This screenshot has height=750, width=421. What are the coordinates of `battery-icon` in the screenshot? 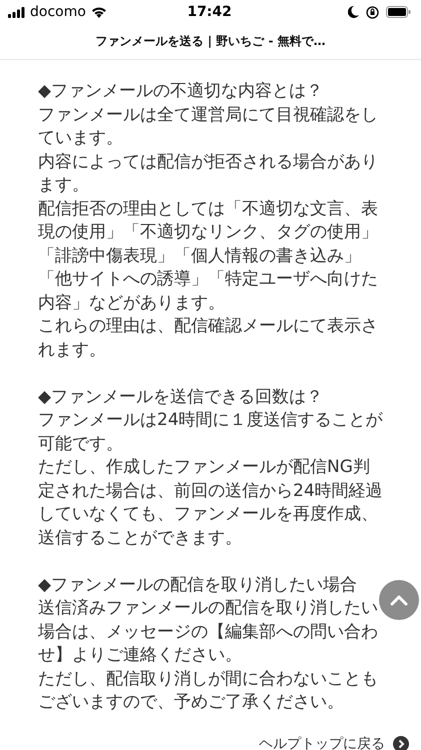 It's located at (398, 12).